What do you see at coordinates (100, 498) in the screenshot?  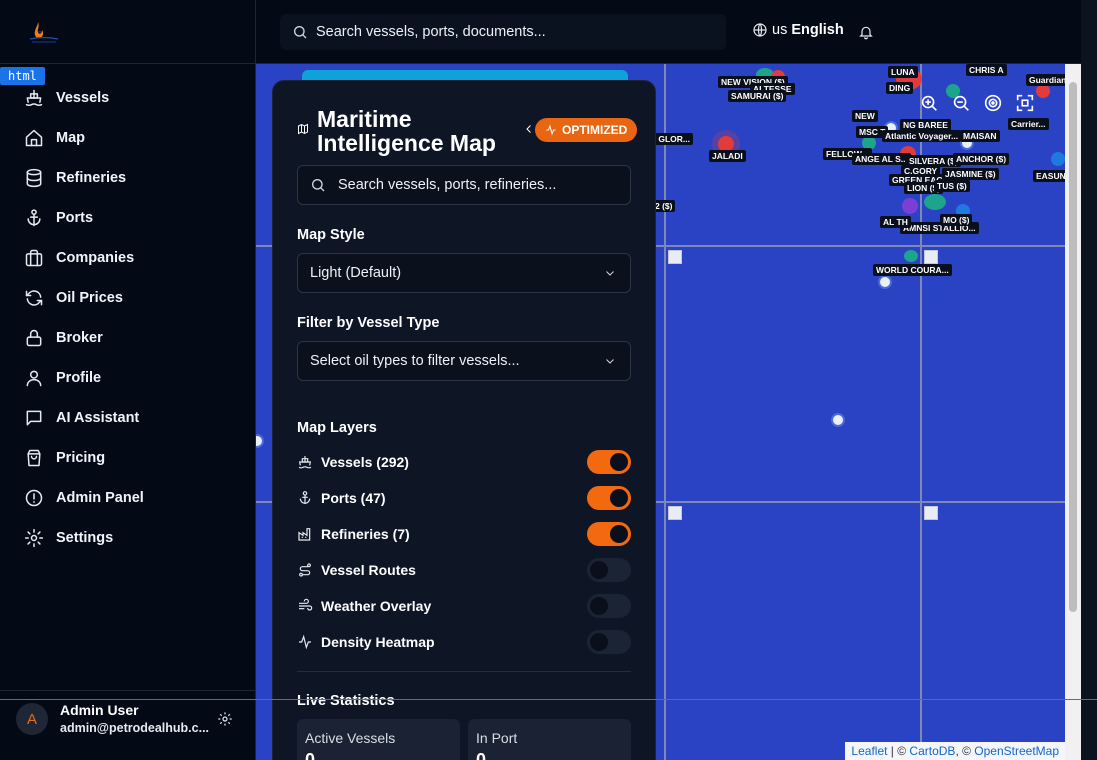 I see `sidebar-item-label: Admin Panel` at bounding box center [100, 498].